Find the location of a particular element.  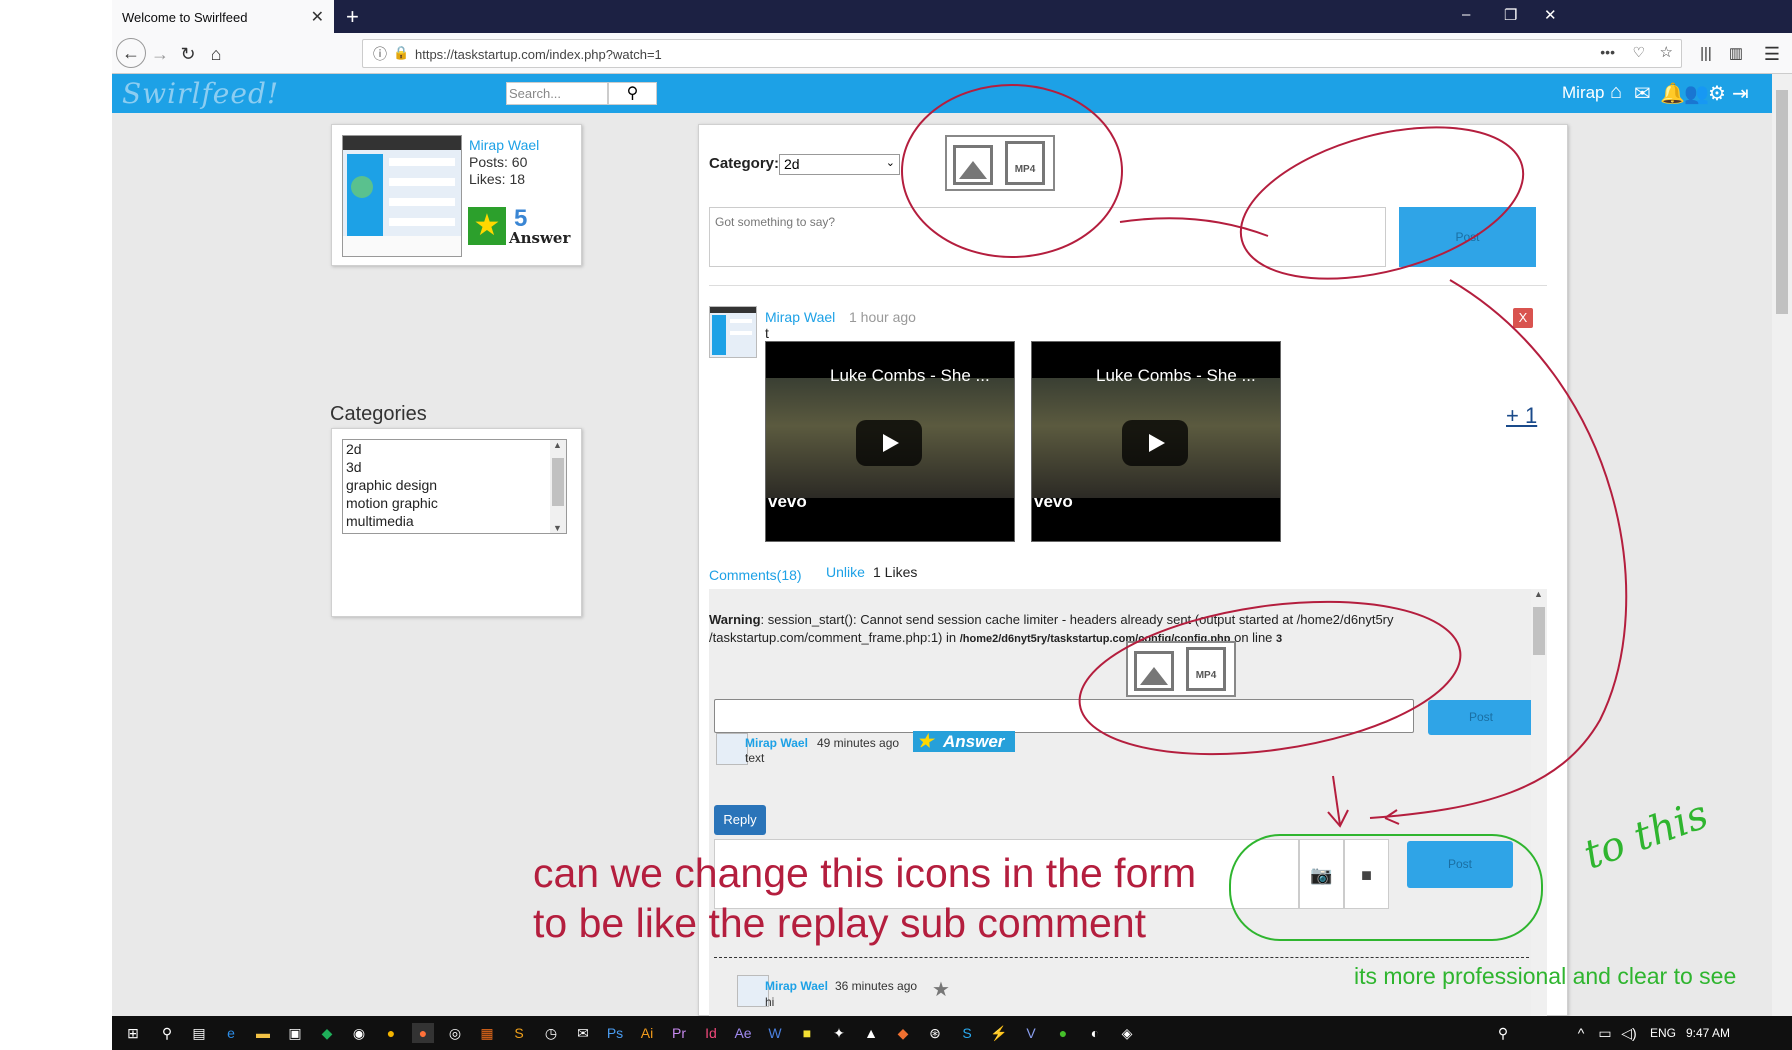

app-icon: ◈ is located at coordinates (1127, 1033).